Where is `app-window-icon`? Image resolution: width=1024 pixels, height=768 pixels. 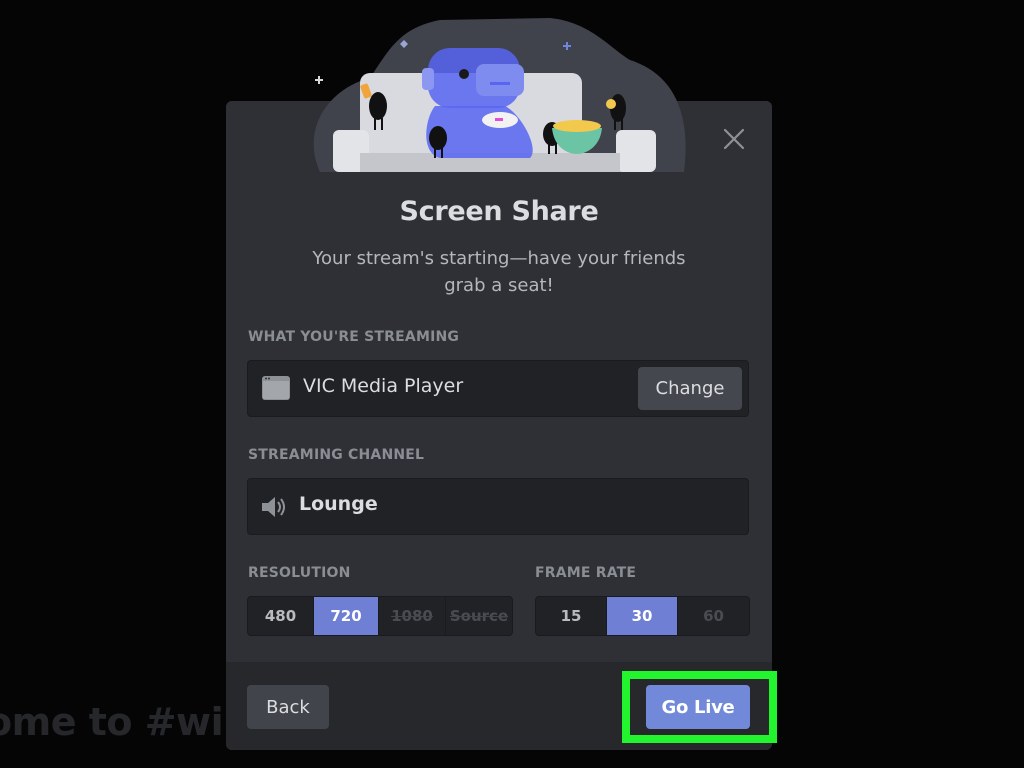 app-window-icon is located at coordinates (276, 388).